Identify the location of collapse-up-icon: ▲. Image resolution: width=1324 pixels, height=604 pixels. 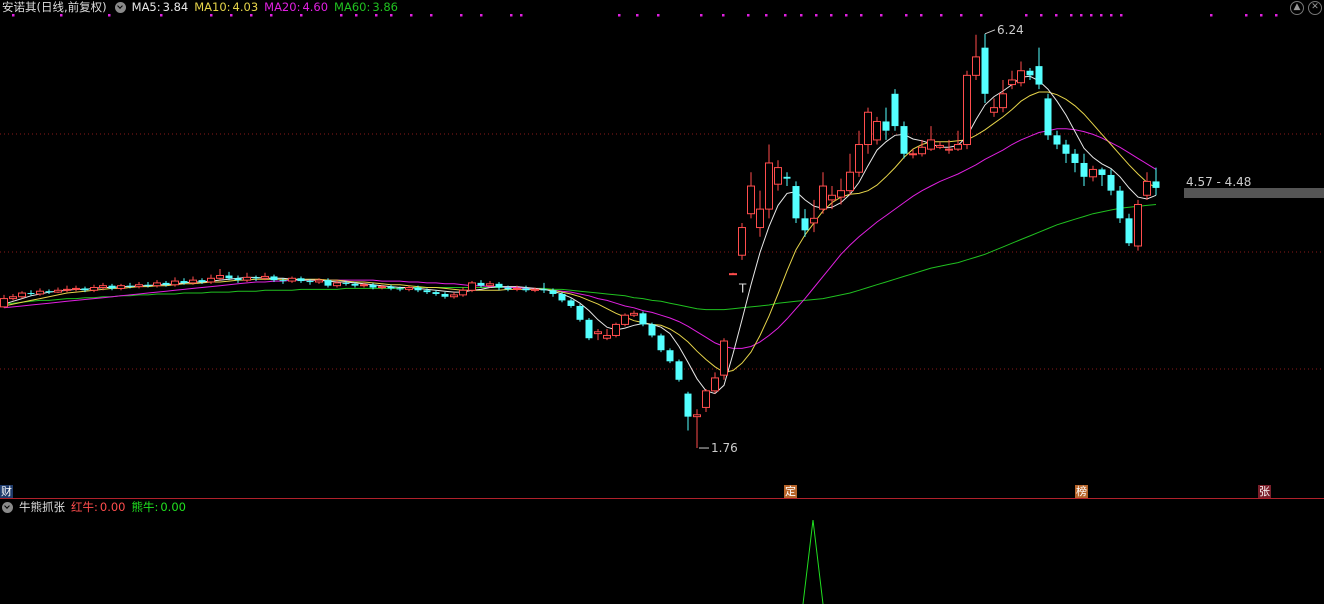
(1297, 8).